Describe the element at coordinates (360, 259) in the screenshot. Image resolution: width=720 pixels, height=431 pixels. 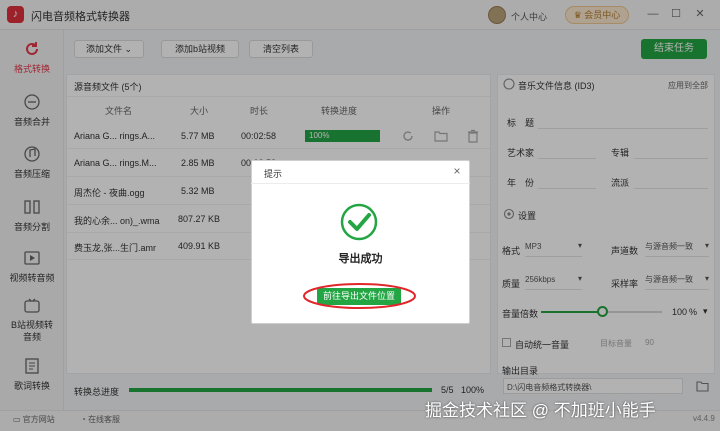
I see `dialog-message: 导出成功` at that location.